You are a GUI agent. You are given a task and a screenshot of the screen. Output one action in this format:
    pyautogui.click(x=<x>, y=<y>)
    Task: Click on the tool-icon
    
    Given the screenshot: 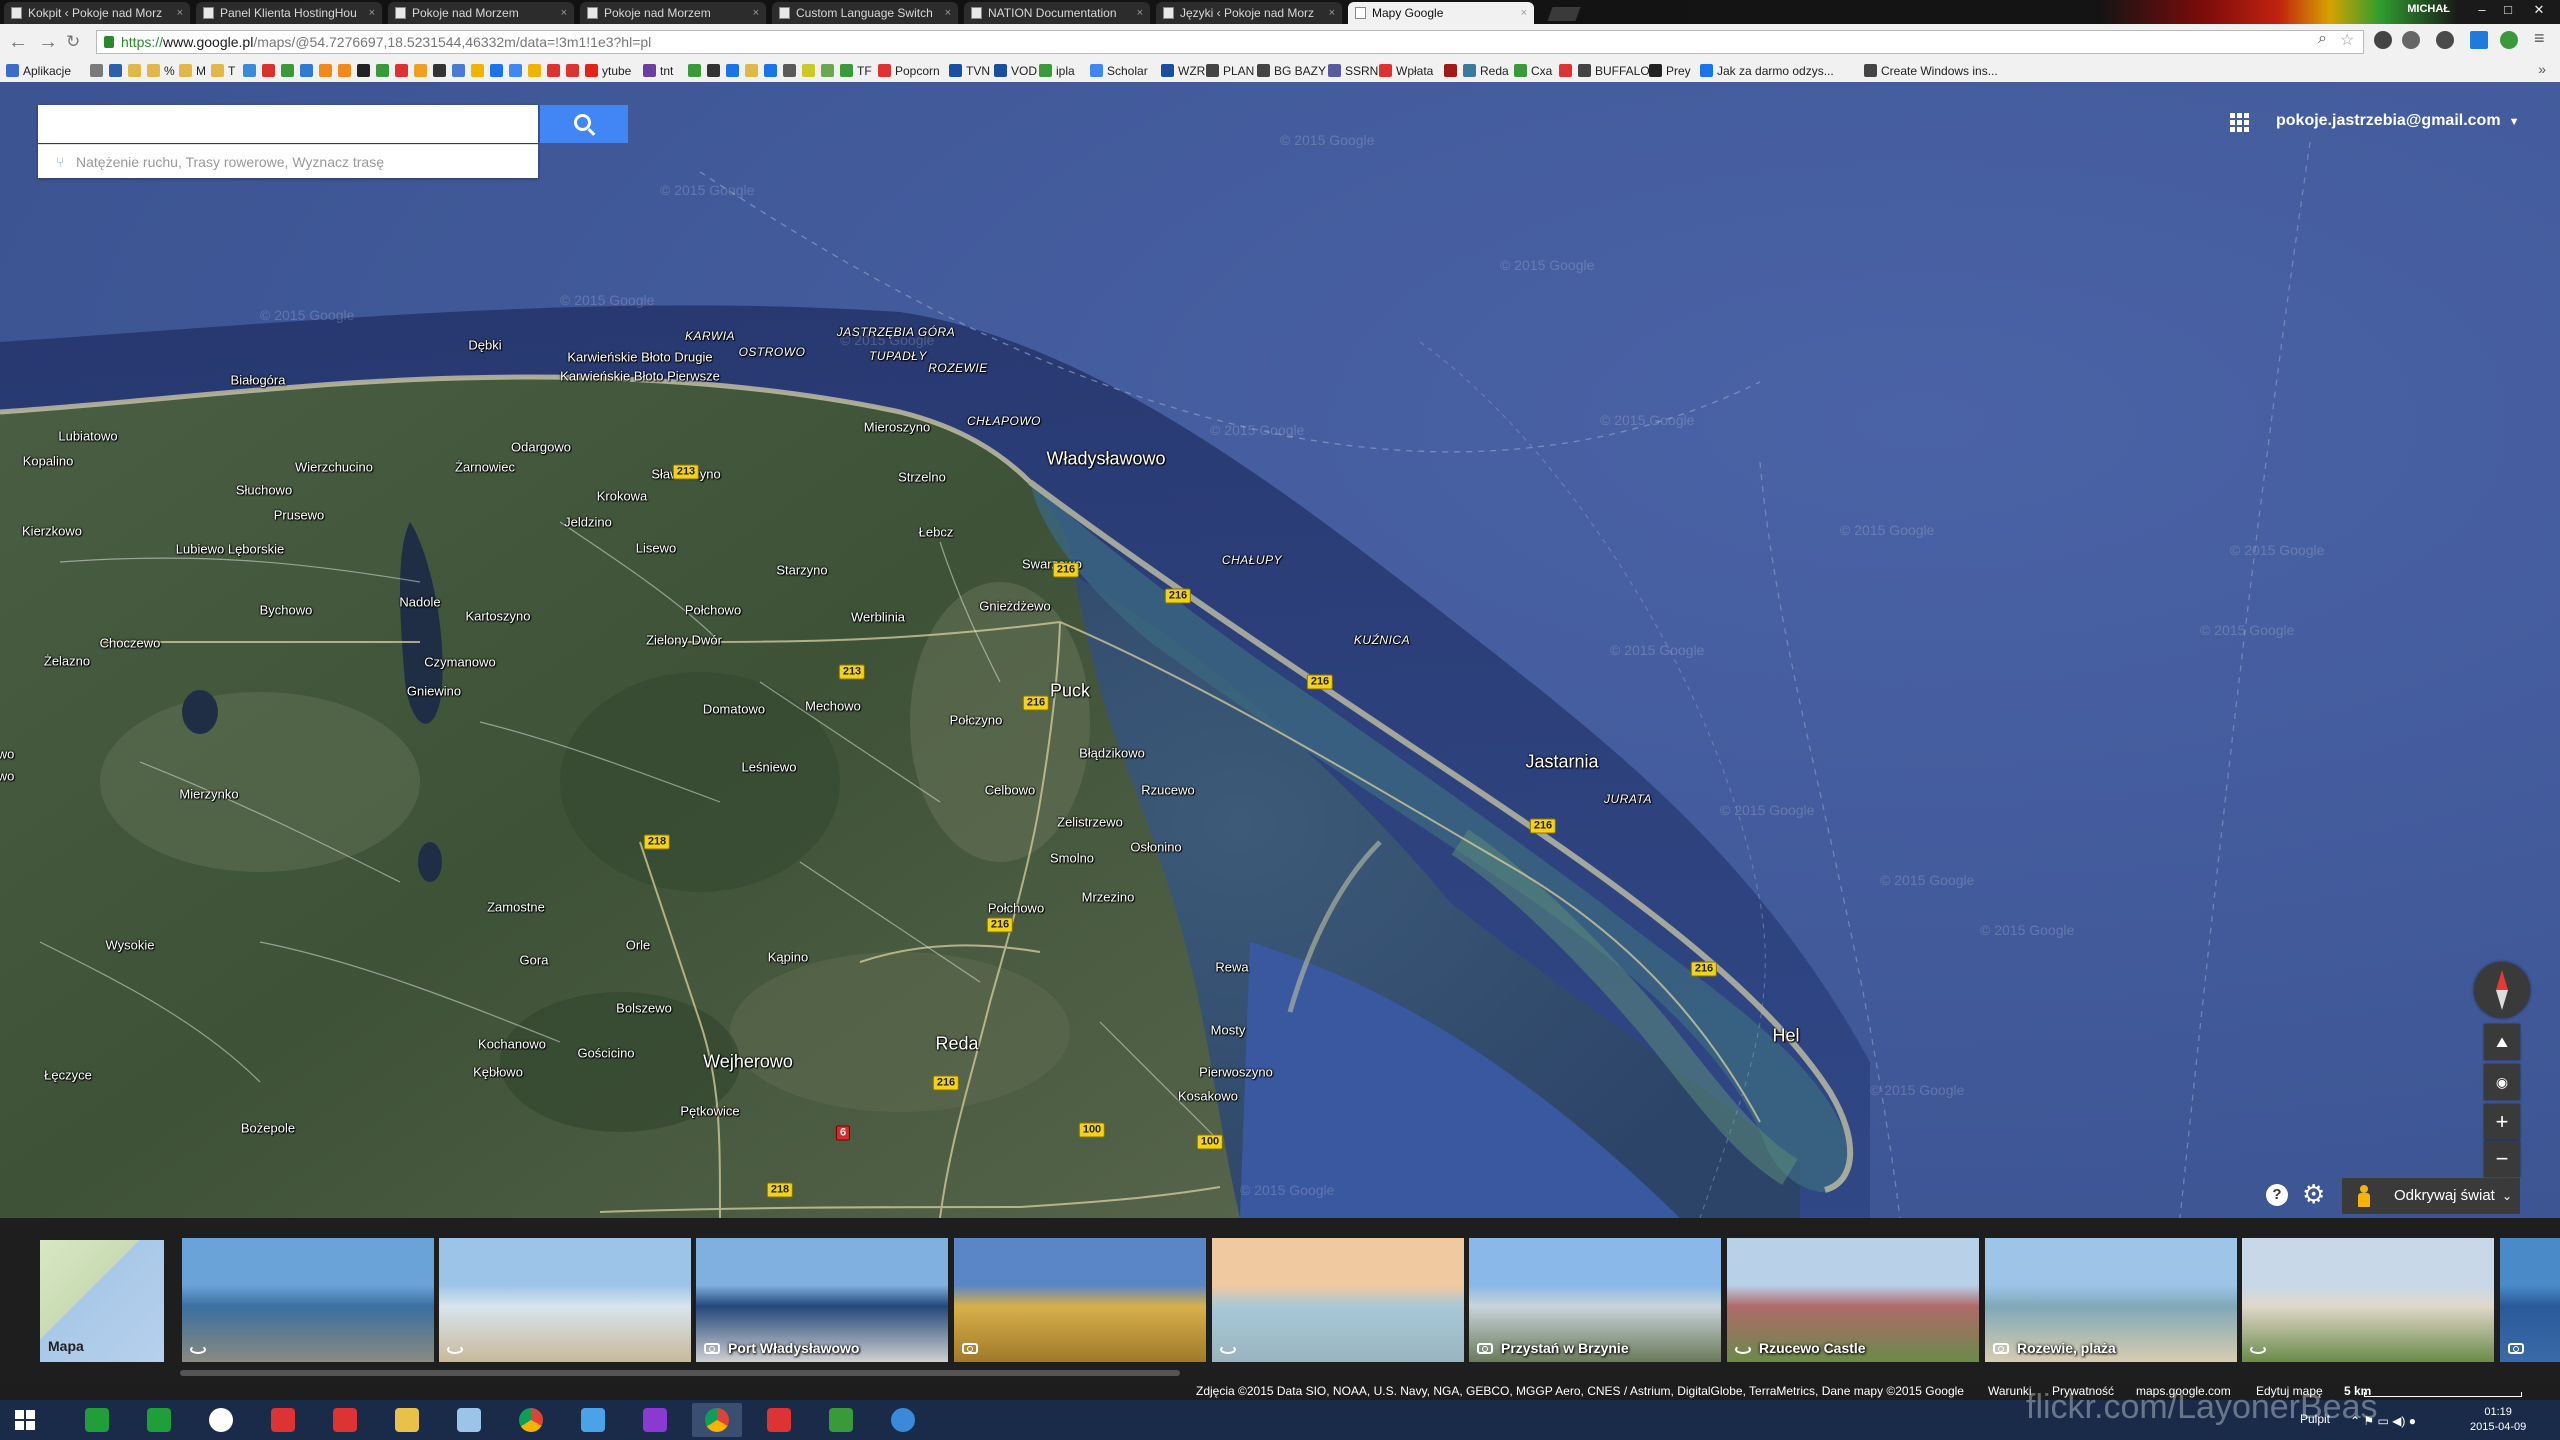 What is the action you would take?
    pyautogui.click(x=779, y=1420)
    